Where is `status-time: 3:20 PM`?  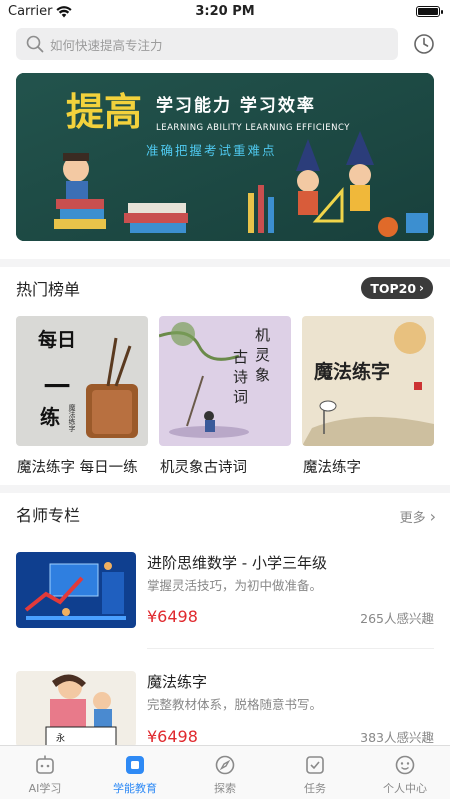 status-time: 3:20 PM is located at coordinates (225, 11).